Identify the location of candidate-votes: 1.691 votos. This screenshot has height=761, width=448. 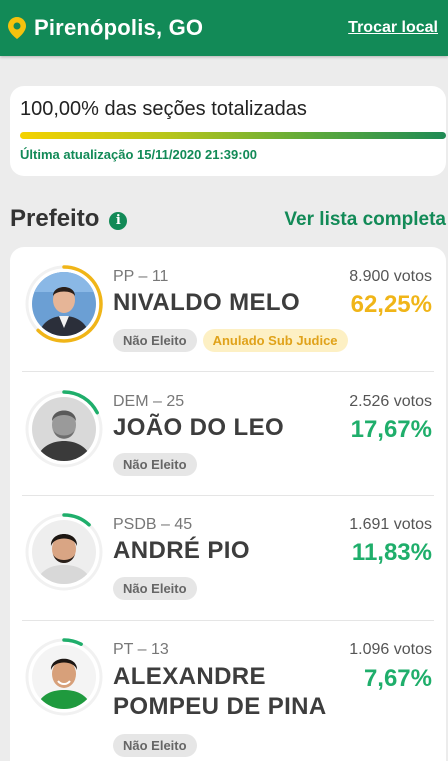
(390, 524).